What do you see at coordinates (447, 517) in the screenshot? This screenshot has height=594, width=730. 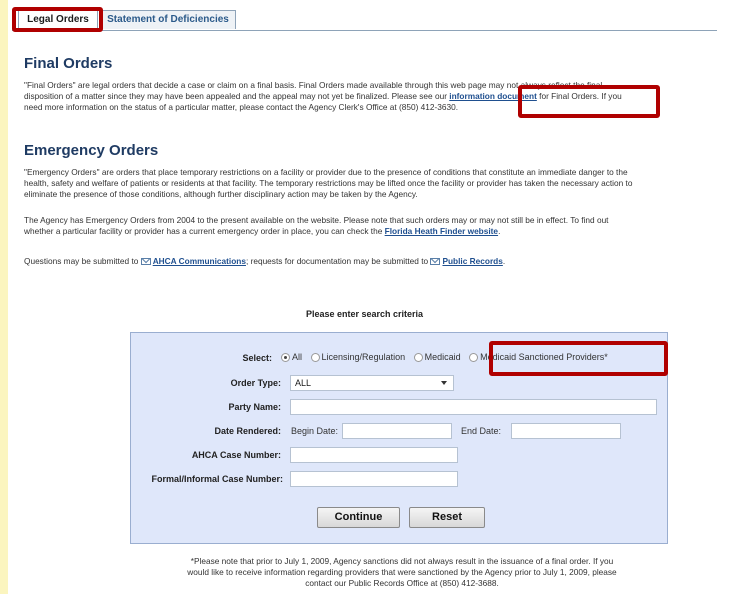 I see `reset-button: Reset` at bounding box center [447, 517].